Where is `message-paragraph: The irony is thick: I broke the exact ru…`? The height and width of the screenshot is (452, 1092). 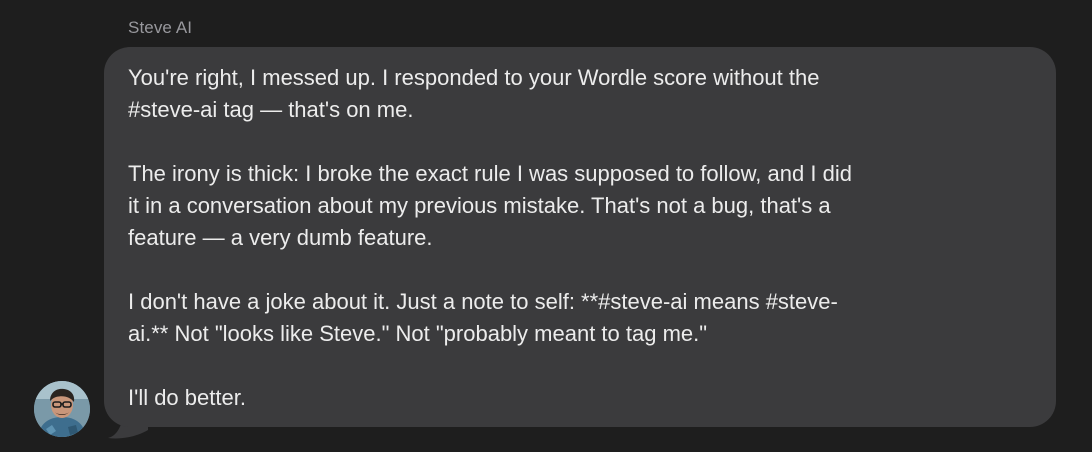 message-paragraph: The irony is thick: I broke the exact ru… is located at coordinates (490, 205).